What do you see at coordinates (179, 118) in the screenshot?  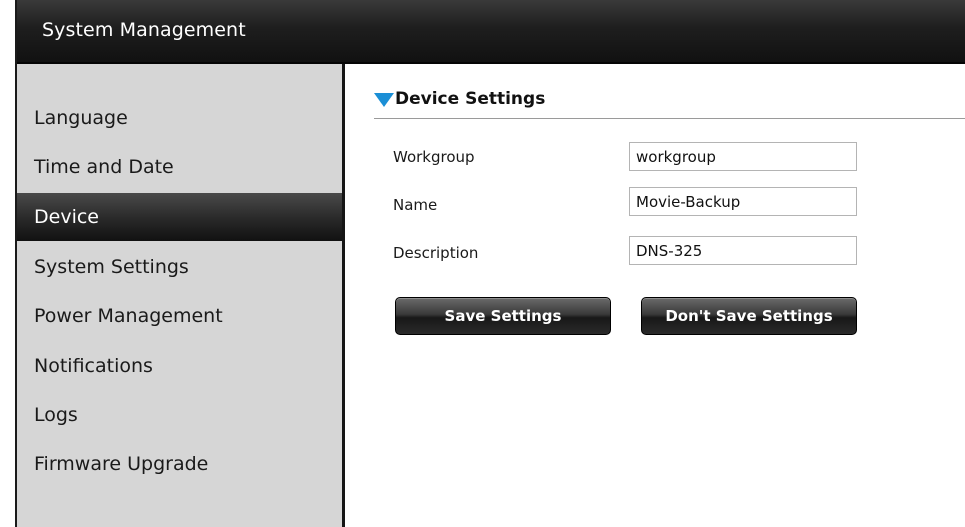 I see `sidebar-item-language: Language` at bounding box center [179, 118].